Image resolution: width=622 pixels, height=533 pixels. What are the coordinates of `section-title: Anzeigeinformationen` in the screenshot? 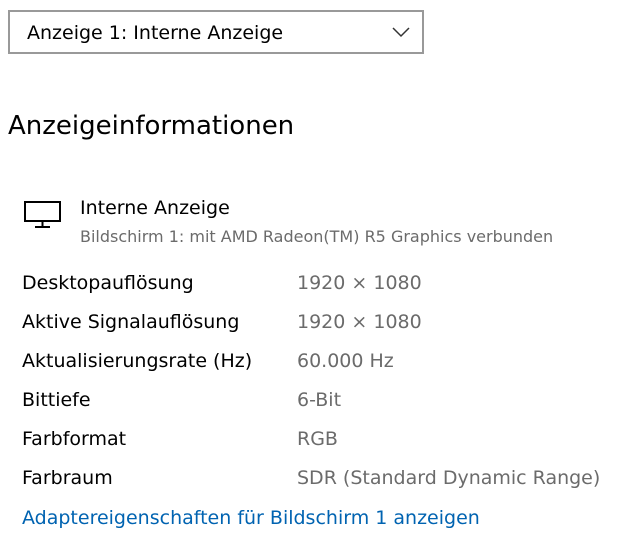 It's located at (151, 126).